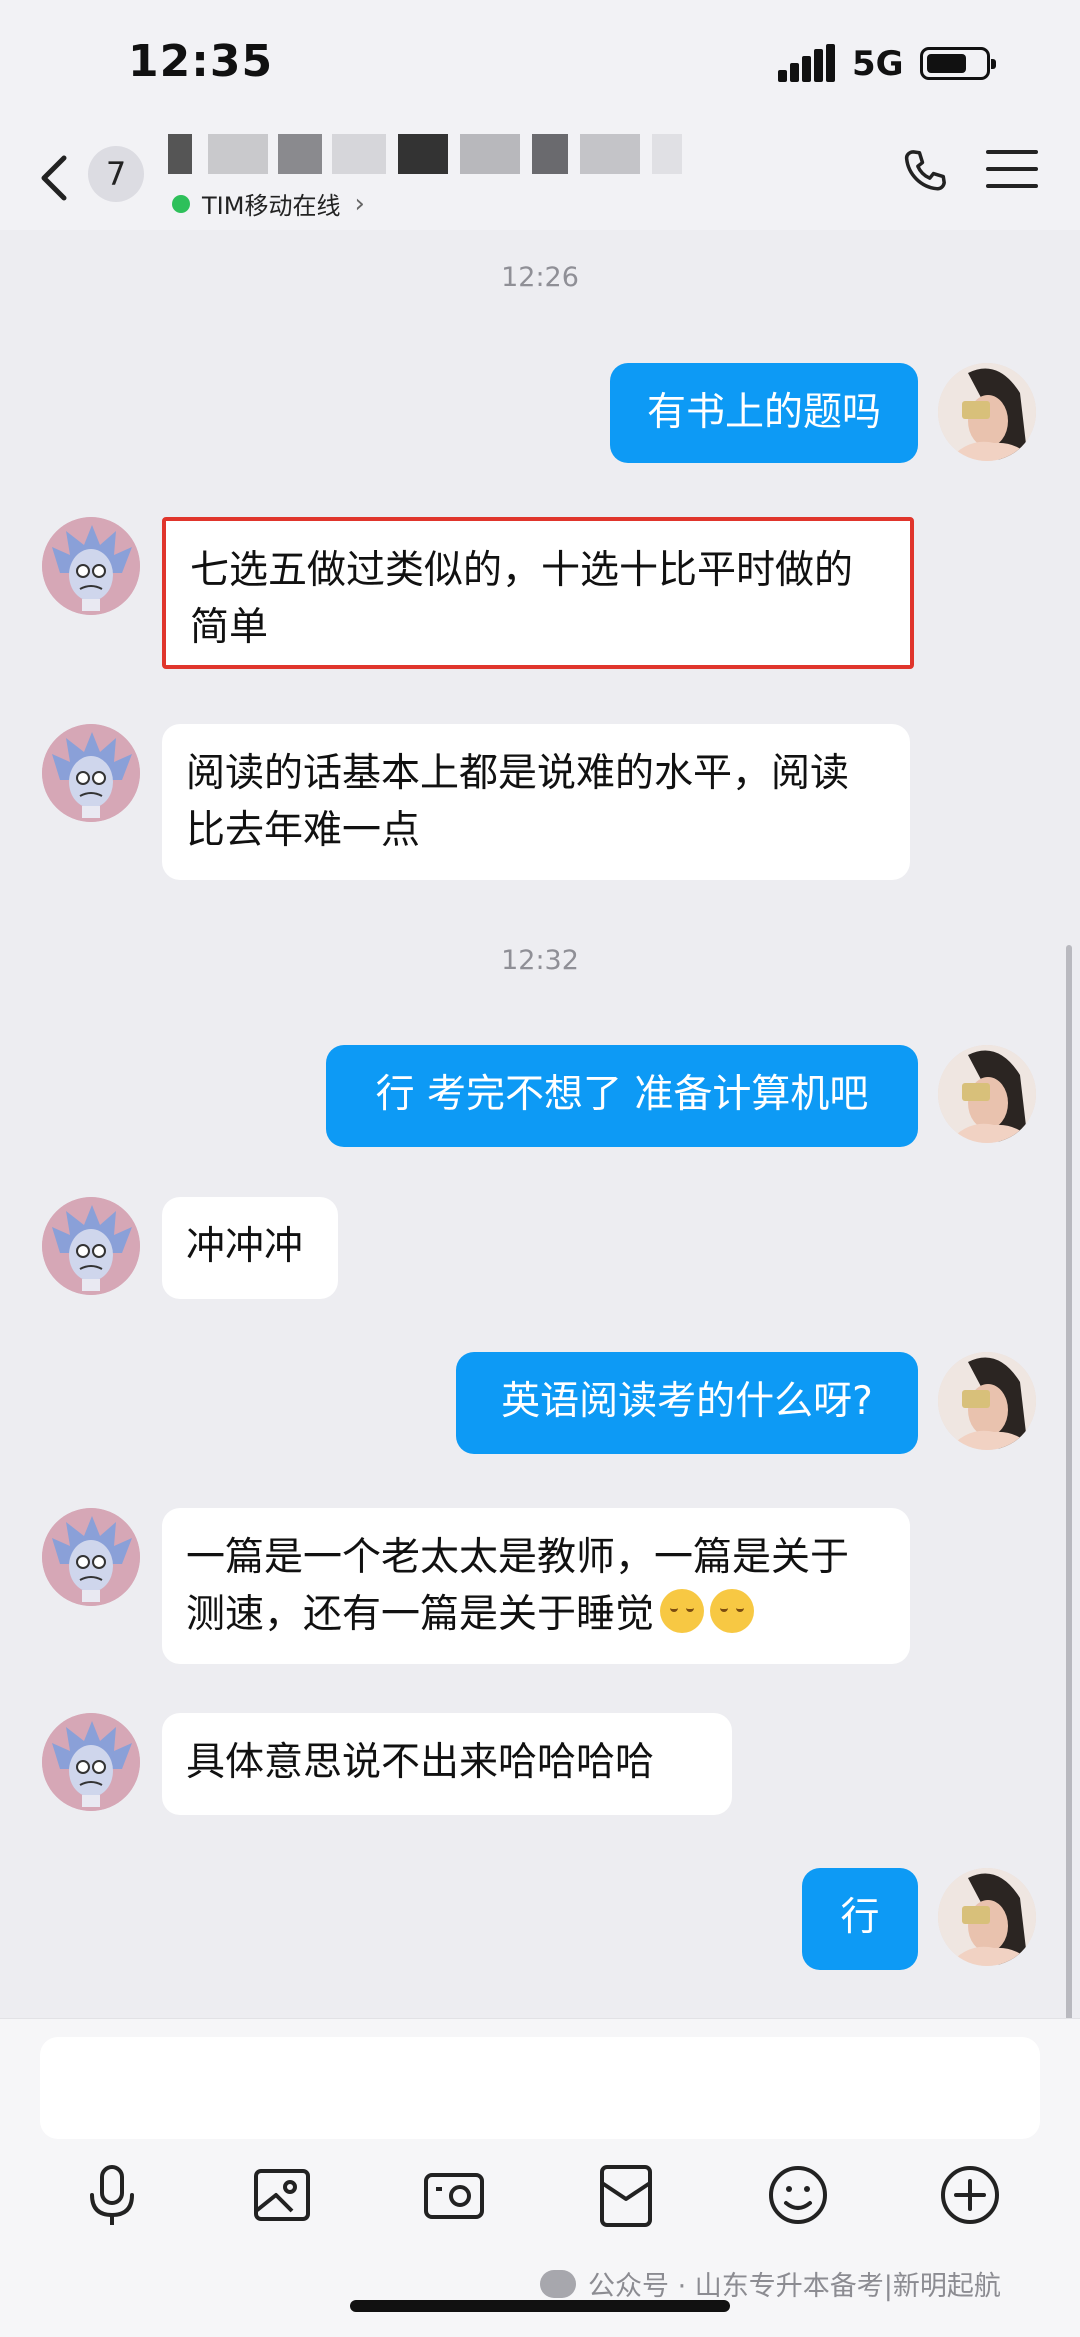 Image resolution: width=1080 pixels, height=2337 pixels. I want to click on contact-name-redacted, so click(428, 157).